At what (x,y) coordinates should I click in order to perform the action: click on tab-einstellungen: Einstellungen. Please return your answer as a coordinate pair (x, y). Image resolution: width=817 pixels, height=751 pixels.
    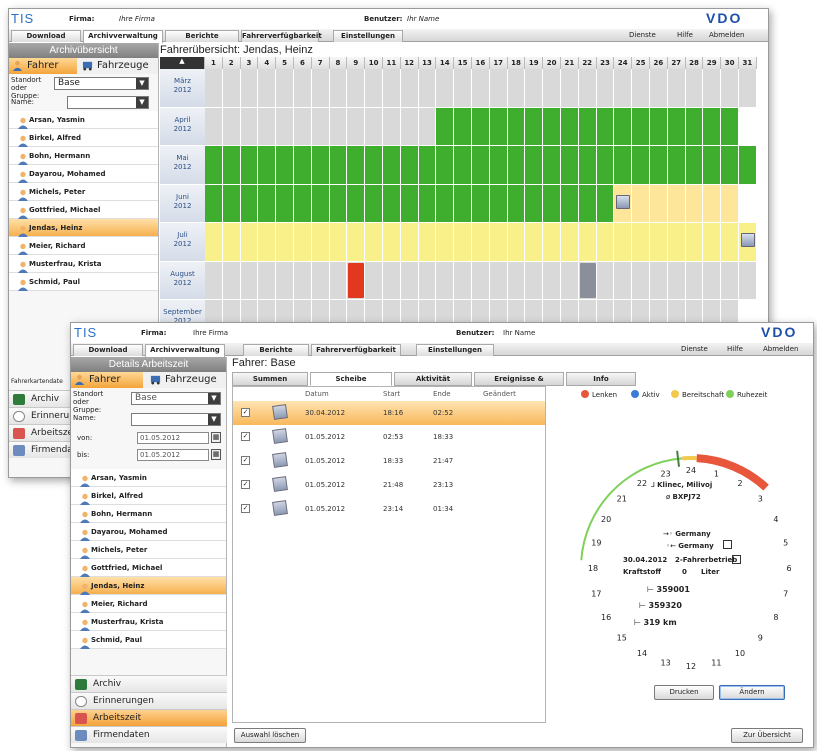
    Looking at the image, I should click on (368, 36).